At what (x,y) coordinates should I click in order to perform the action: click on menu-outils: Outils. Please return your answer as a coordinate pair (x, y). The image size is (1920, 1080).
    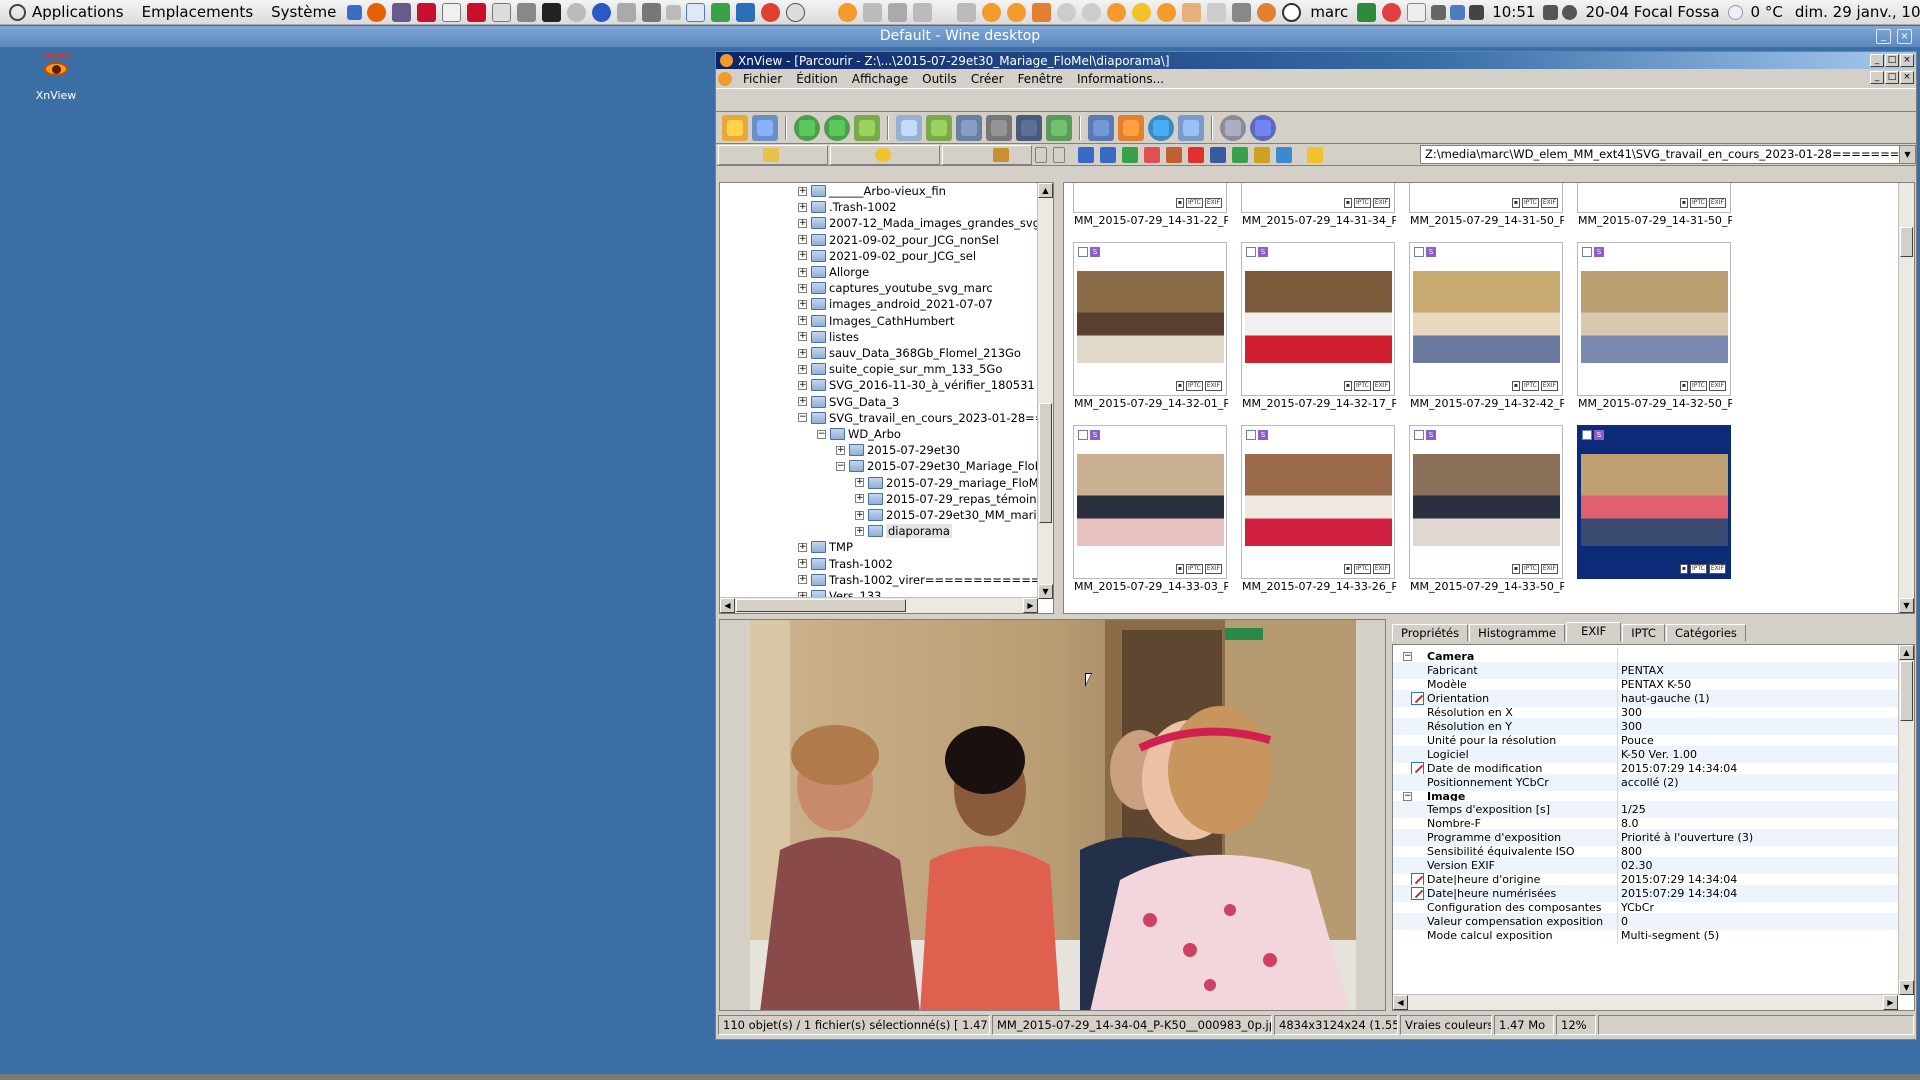
    Looking at the image, I should click on (939, 79).